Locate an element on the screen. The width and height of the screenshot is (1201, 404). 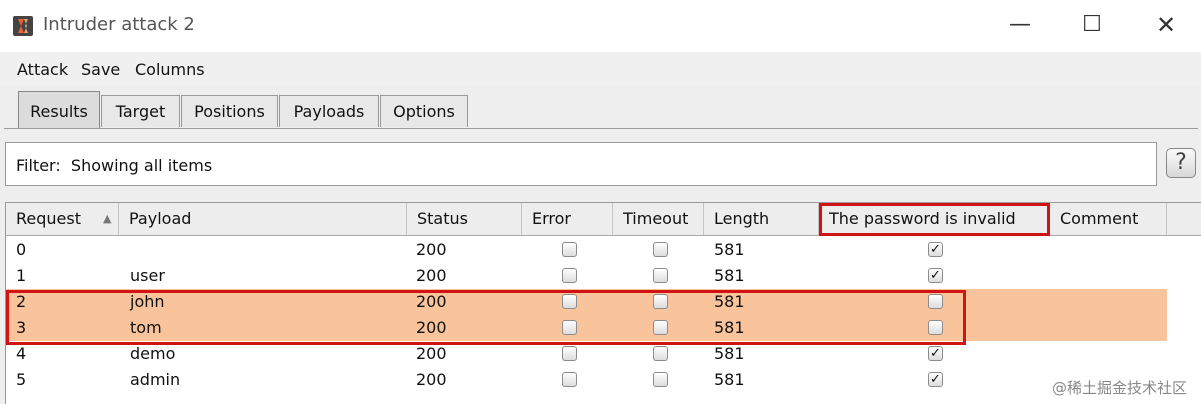
window-title: Intruder attack 2 is located at coordinates (119, 24).